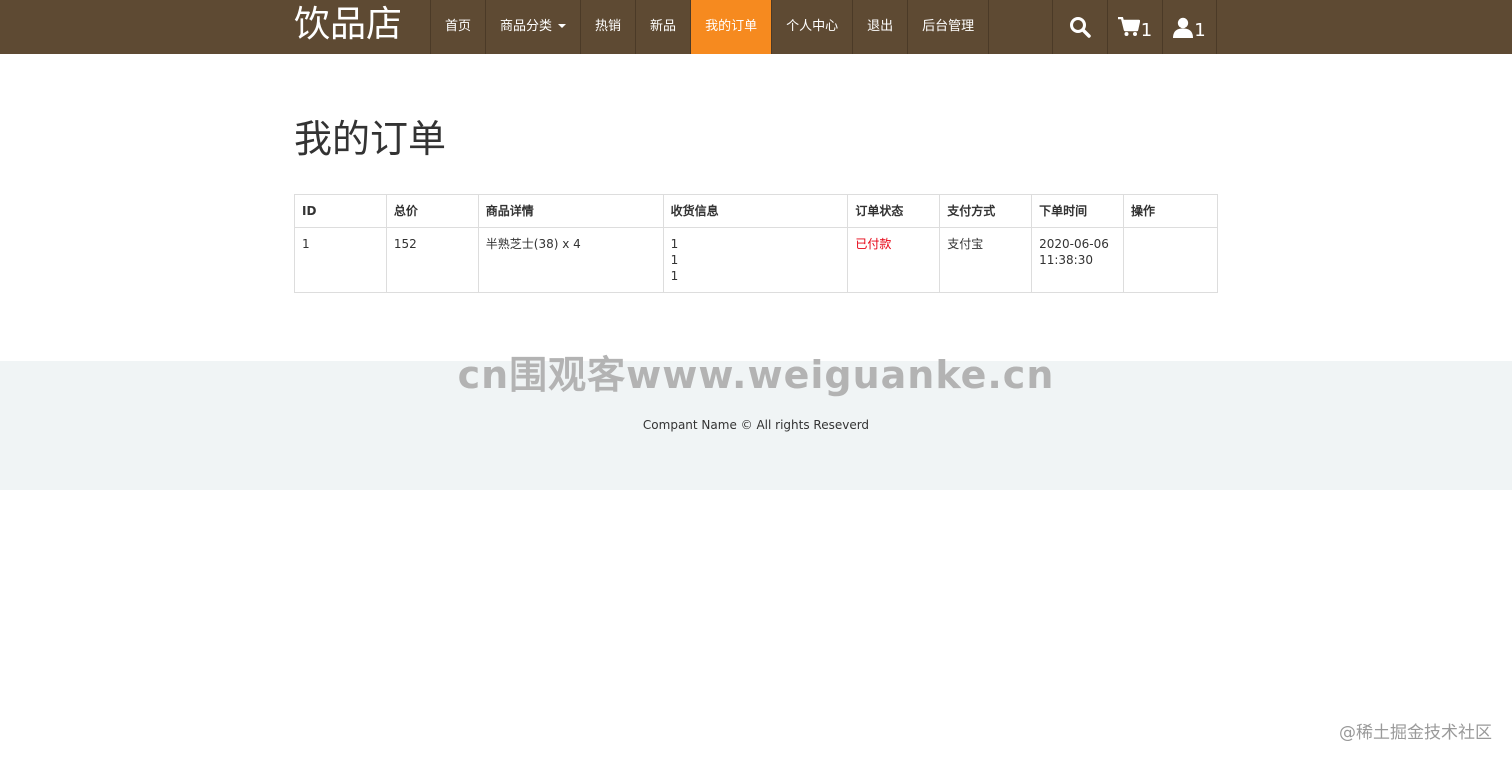  Describe the element at coordinates (432, 260) in the screenshot. I see `order-total: 152` at that location.